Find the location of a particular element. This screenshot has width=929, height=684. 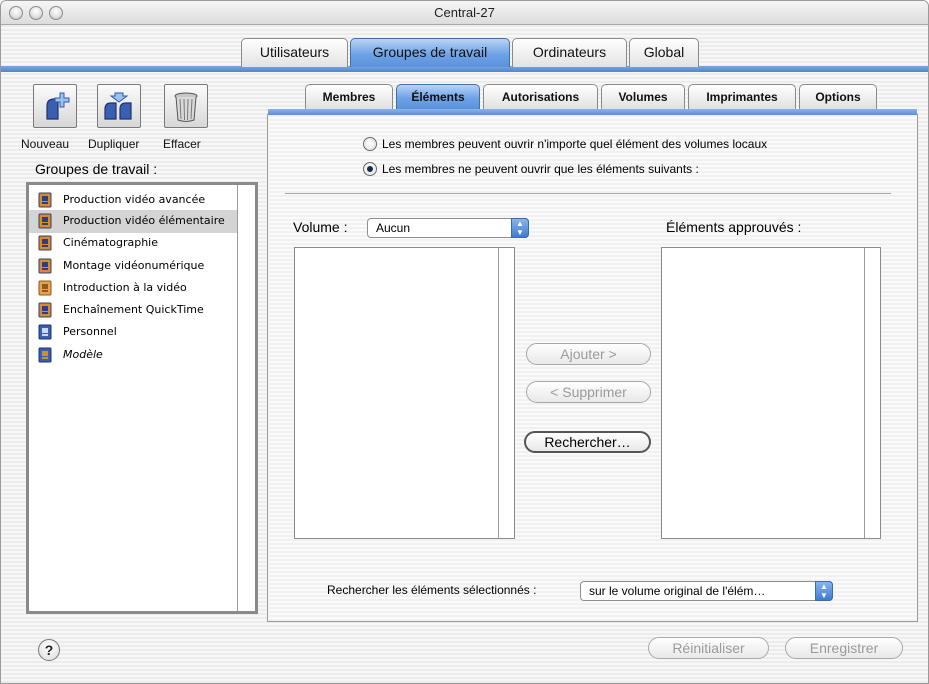

approved-elements-scrollbar is located at coordinates (872, 393).